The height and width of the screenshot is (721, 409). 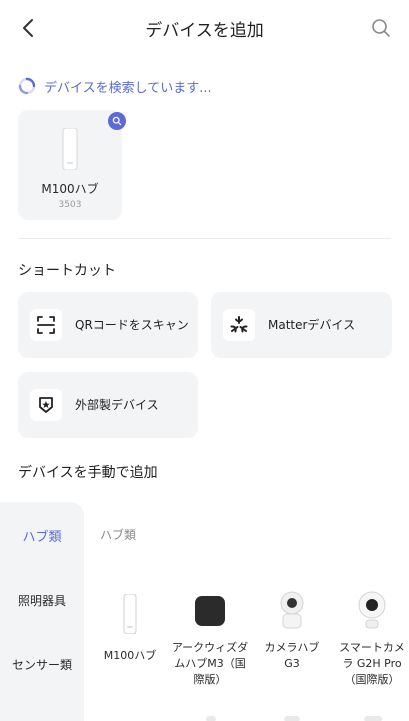 I want to click on device-item-camera-hub-g3: カメラハブG3, so click(x=292, y=631).